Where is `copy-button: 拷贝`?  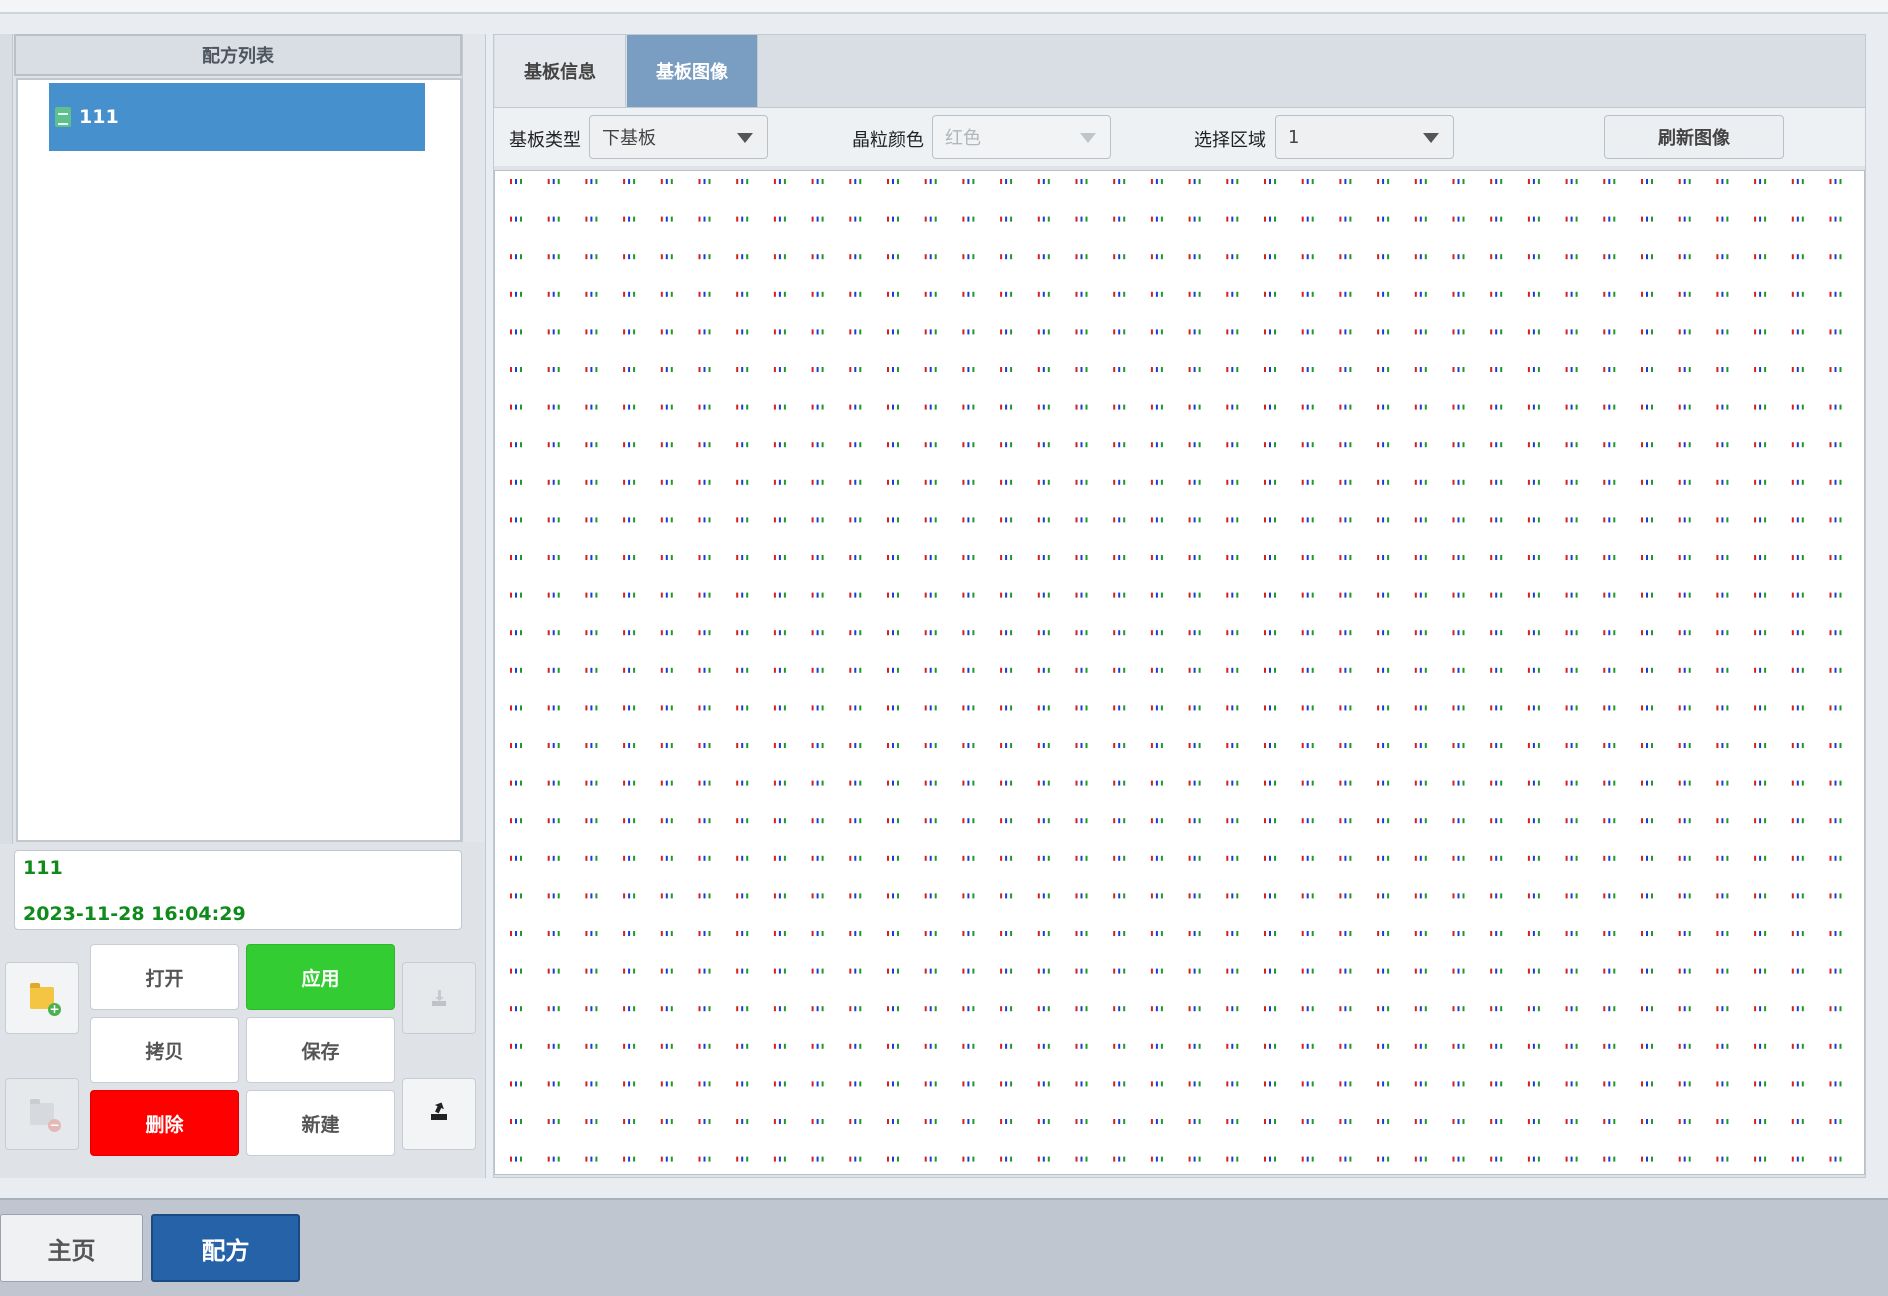 copy-button: 拷贝 is located at coordinates (164, 1050).